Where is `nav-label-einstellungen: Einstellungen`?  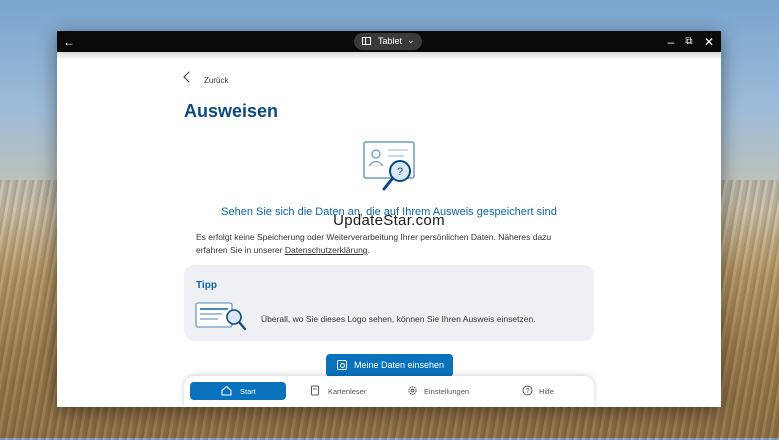 nav-label-einstellungen: Einstellungen is located at coordinates (447, 391).